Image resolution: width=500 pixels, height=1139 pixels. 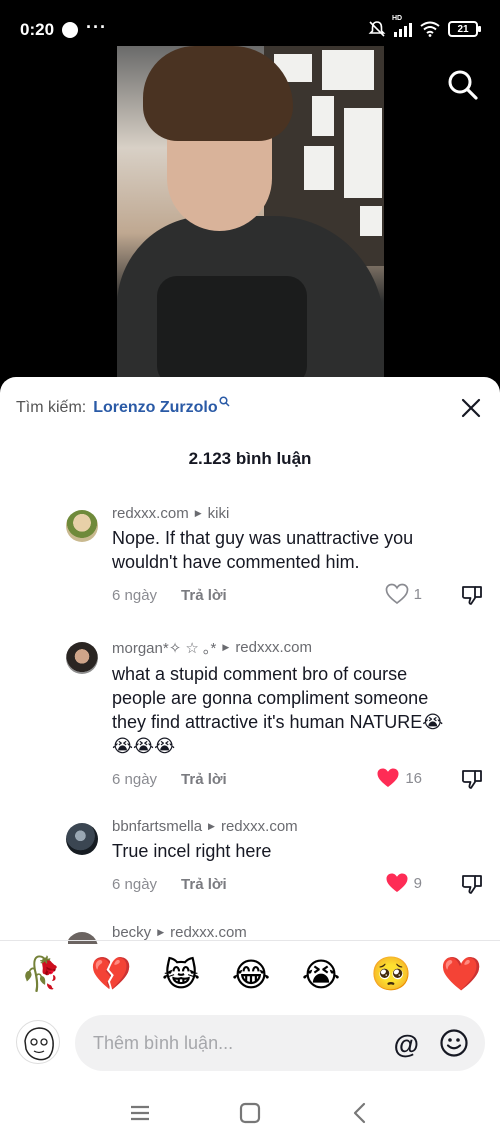 What do you see at coordinates (218, 93) in the screenshot?
I see `video-person-hair` at bounding box center [218, 93].